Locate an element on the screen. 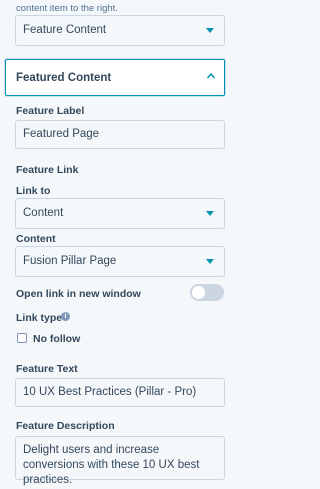 Image resolution: width=320 pixels, height=489 pixels. link-to-label: Link to is located at coordinates (33, 191).